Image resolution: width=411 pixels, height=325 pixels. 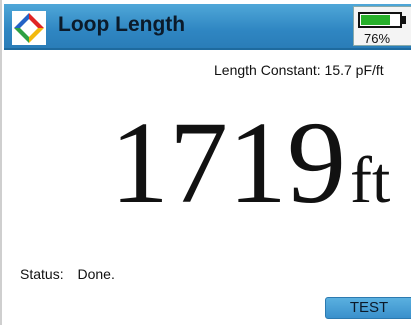 I want to click on battery-terminal, so click(x=404, y=20).